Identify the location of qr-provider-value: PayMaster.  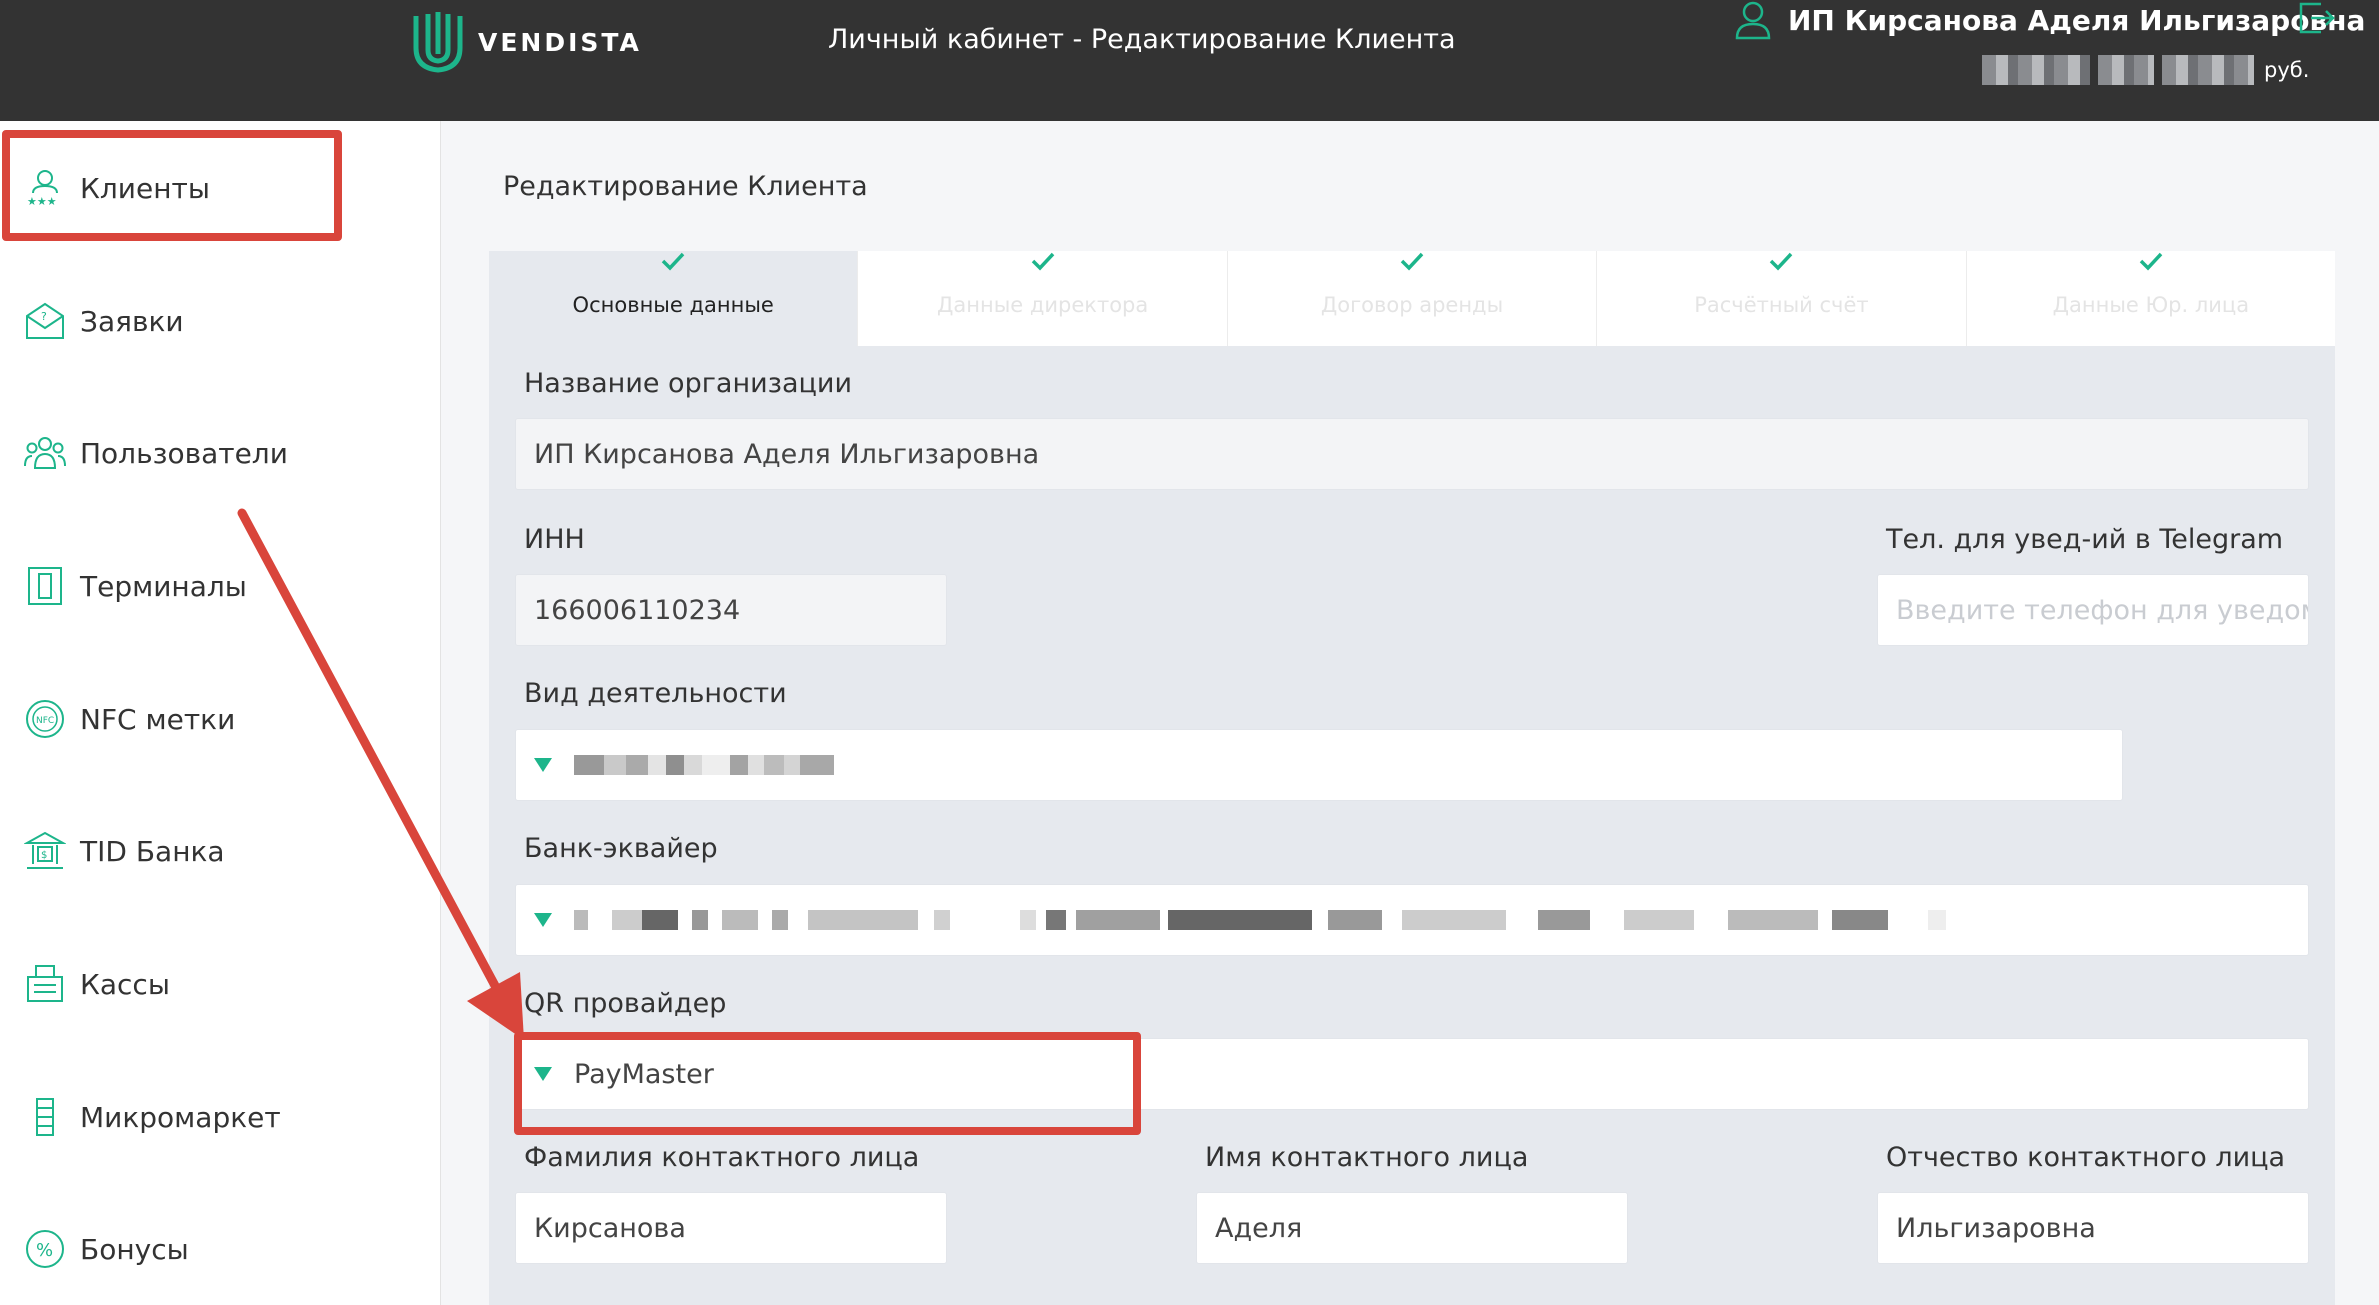
(644, 1074).